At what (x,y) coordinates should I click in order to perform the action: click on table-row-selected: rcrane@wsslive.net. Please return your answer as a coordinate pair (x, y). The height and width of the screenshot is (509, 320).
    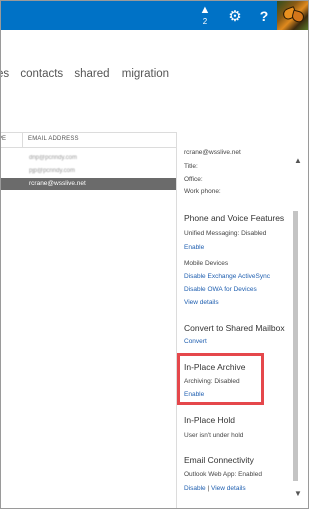
    Looking at the image, I should click on (88, 184).